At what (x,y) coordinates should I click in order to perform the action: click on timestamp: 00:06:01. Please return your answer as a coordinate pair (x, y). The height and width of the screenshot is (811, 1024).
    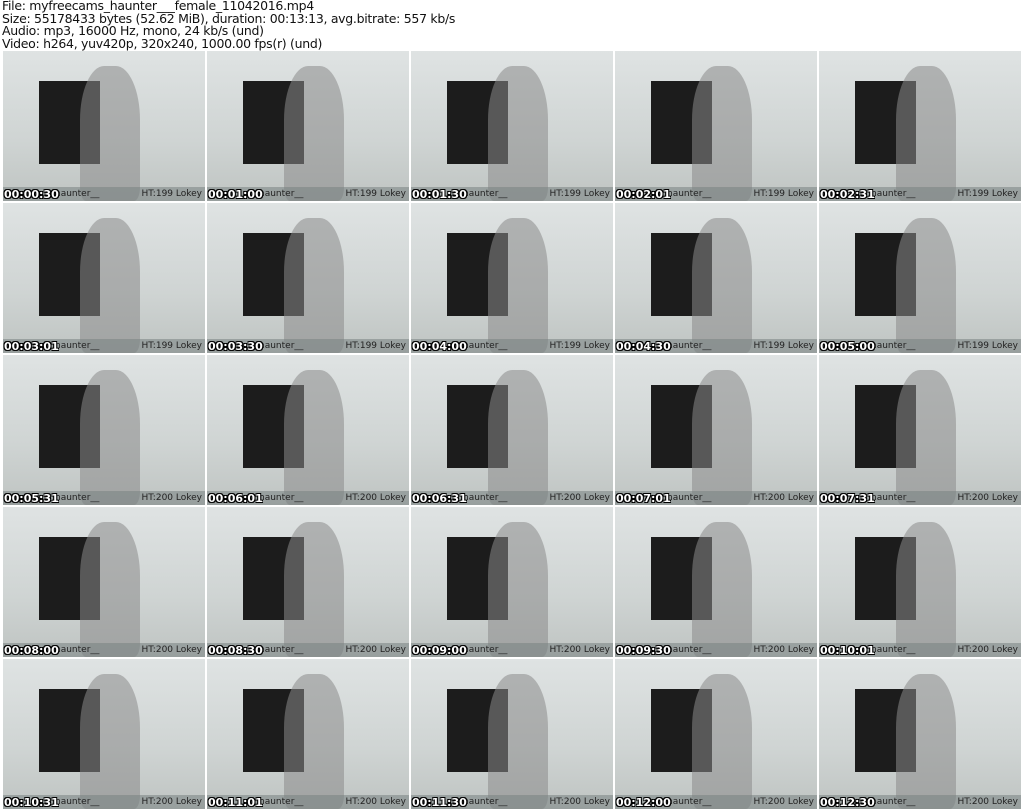
    Looking at the image, I should click on (235, 498).